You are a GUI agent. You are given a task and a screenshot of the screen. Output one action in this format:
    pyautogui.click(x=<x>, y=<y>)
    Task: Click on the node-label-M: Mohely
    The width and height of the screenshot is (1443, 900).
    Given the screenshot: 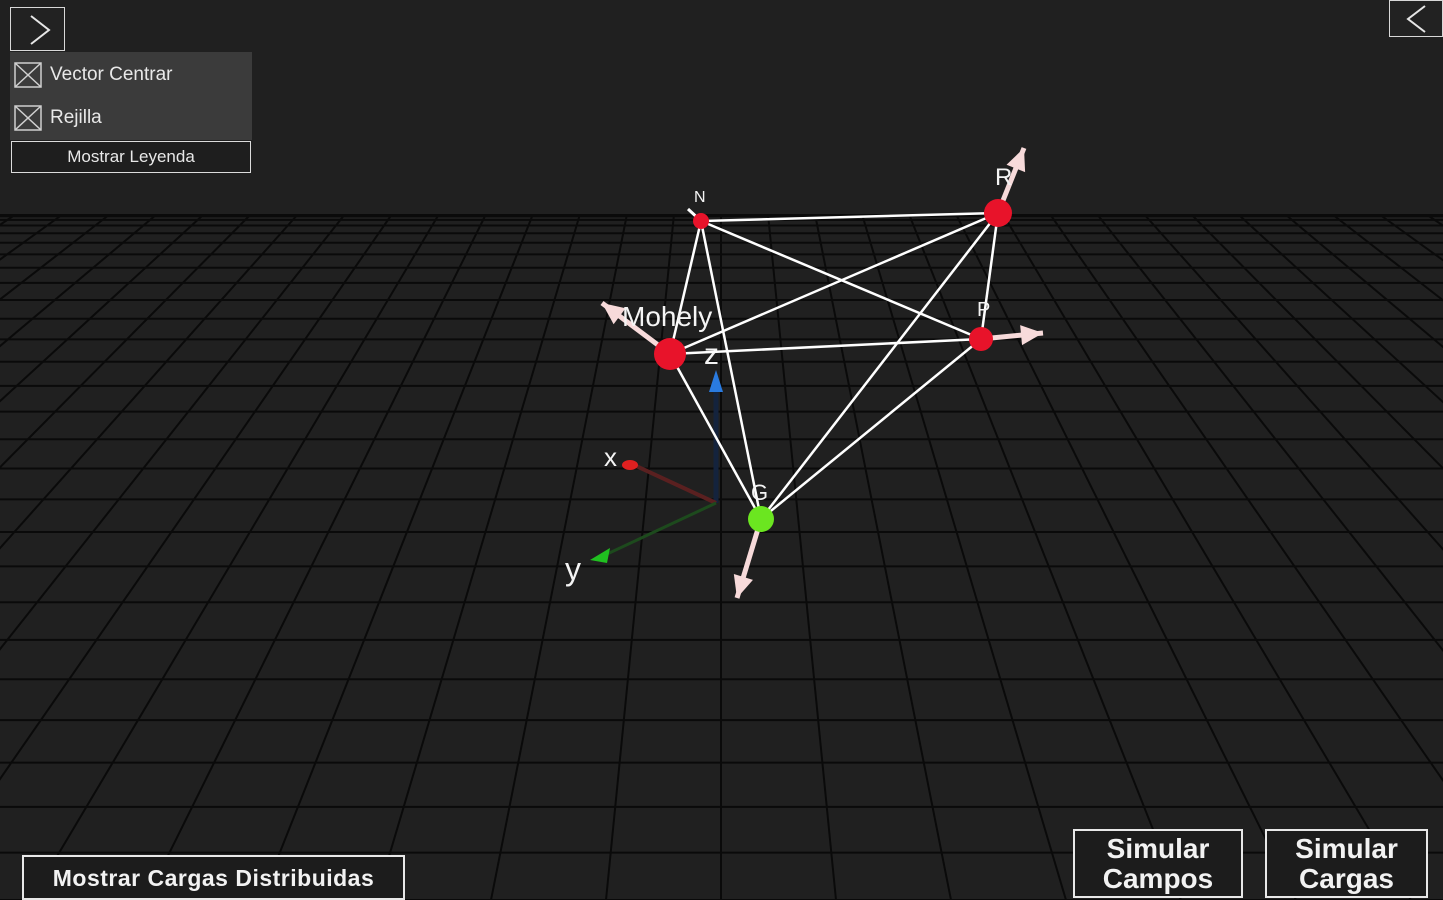 What is the action you would take?
    pyautogui.click(x=667, y=316)
    